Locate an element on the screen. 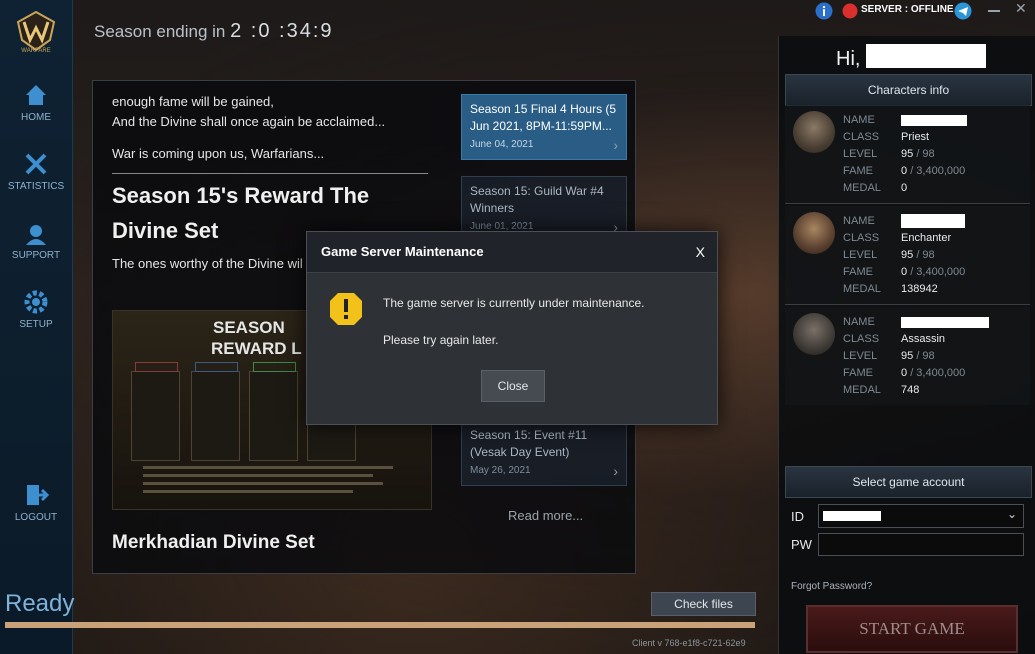 The image size is (1035, 654). sidebar-item-support: SUPPORT is located at coordinates (36, 251).